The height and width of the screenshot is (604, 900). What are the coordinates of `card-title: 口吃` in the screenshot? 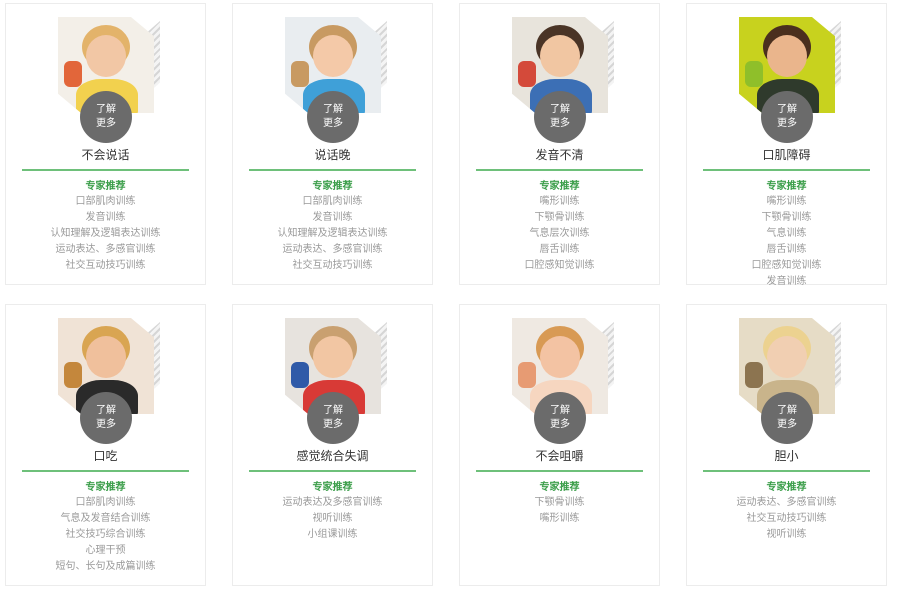 It's located at (105, 456).